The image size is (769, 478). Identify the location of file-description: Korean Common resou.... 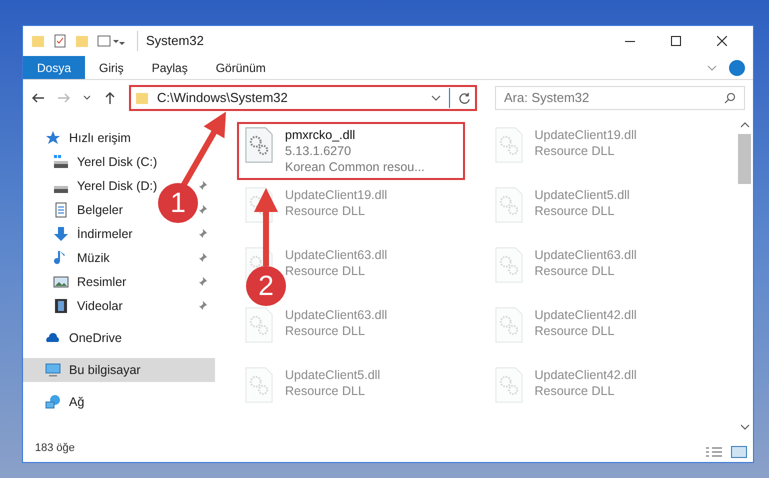
(355, 167).